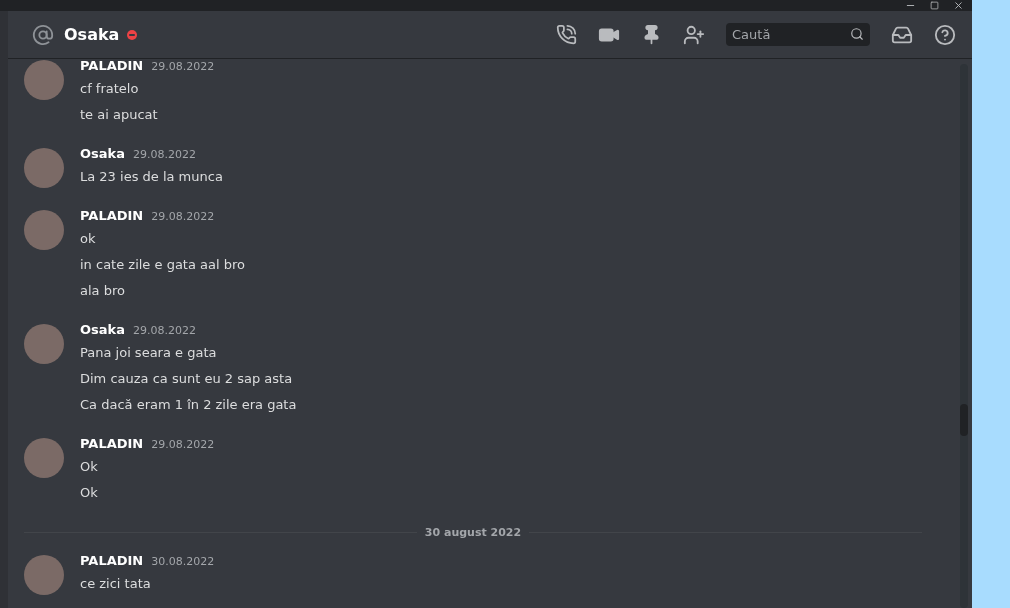 This screenshot has width=1010, height=608. Describe the element at coordinates (964, 336) in the screenshot. I see `scrollbar-track` at that location.